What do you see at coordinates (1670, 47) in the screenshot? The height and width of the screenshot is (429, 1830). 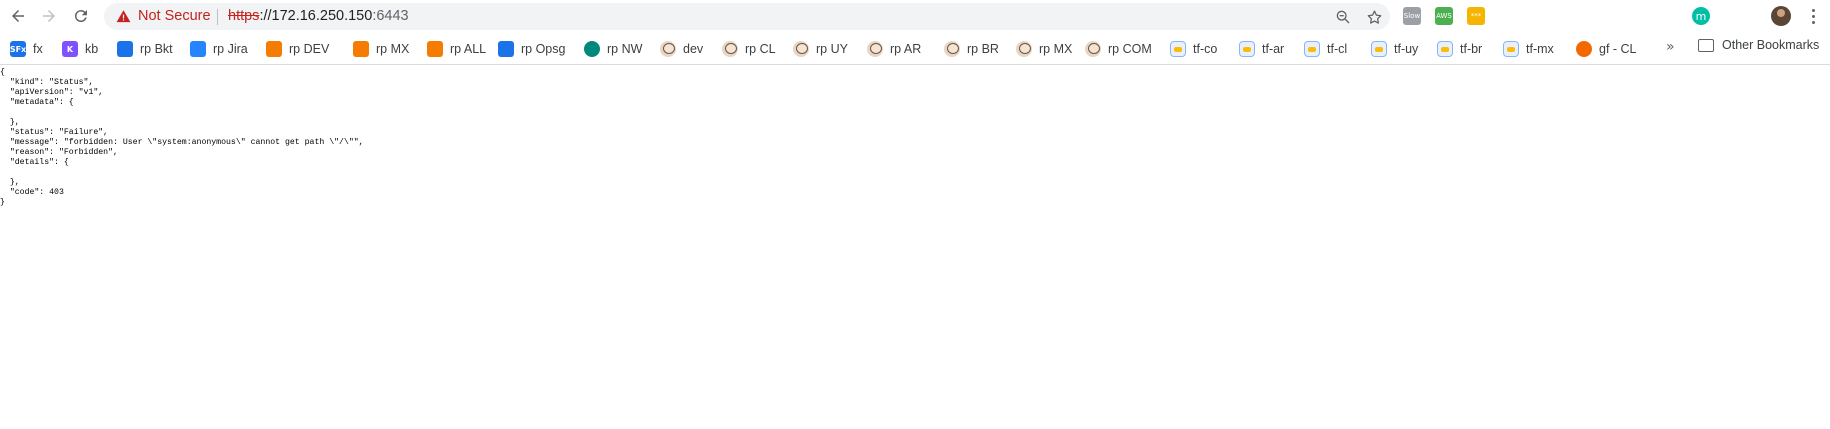 I see `bookmarks-overflow-button: »` at bounding box center [1670, 47].